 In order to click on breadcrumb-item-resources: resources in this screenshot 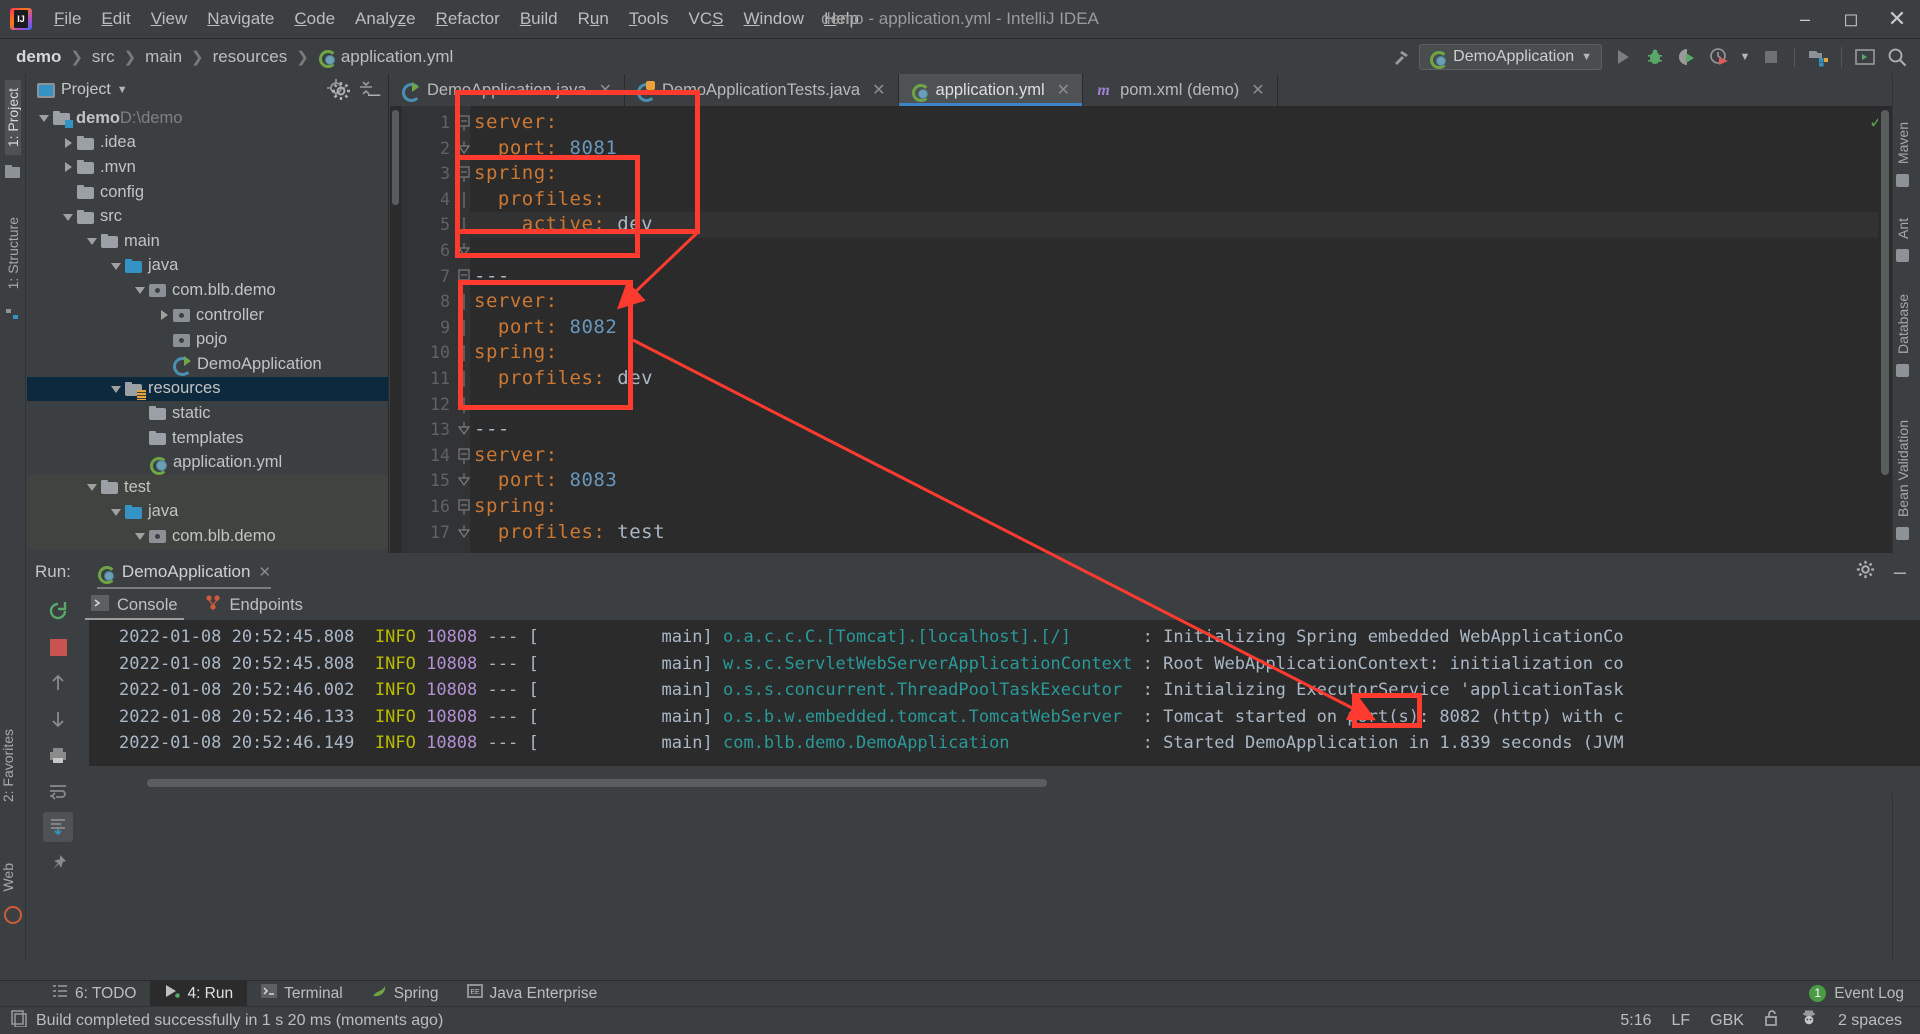, I will do `click(250, 57)`.